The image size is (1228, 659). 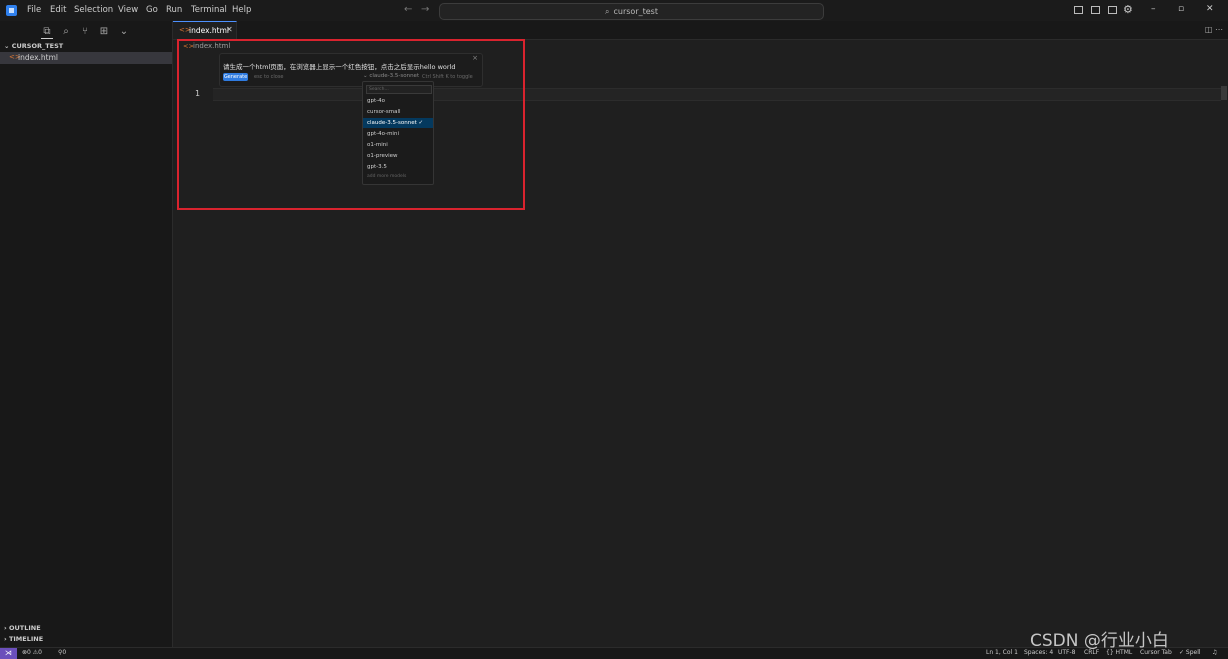 What do you see at coordinates (93, 10) in the screenshot?
I see `menu-selection: Selection` at bounding box center [93, 10].